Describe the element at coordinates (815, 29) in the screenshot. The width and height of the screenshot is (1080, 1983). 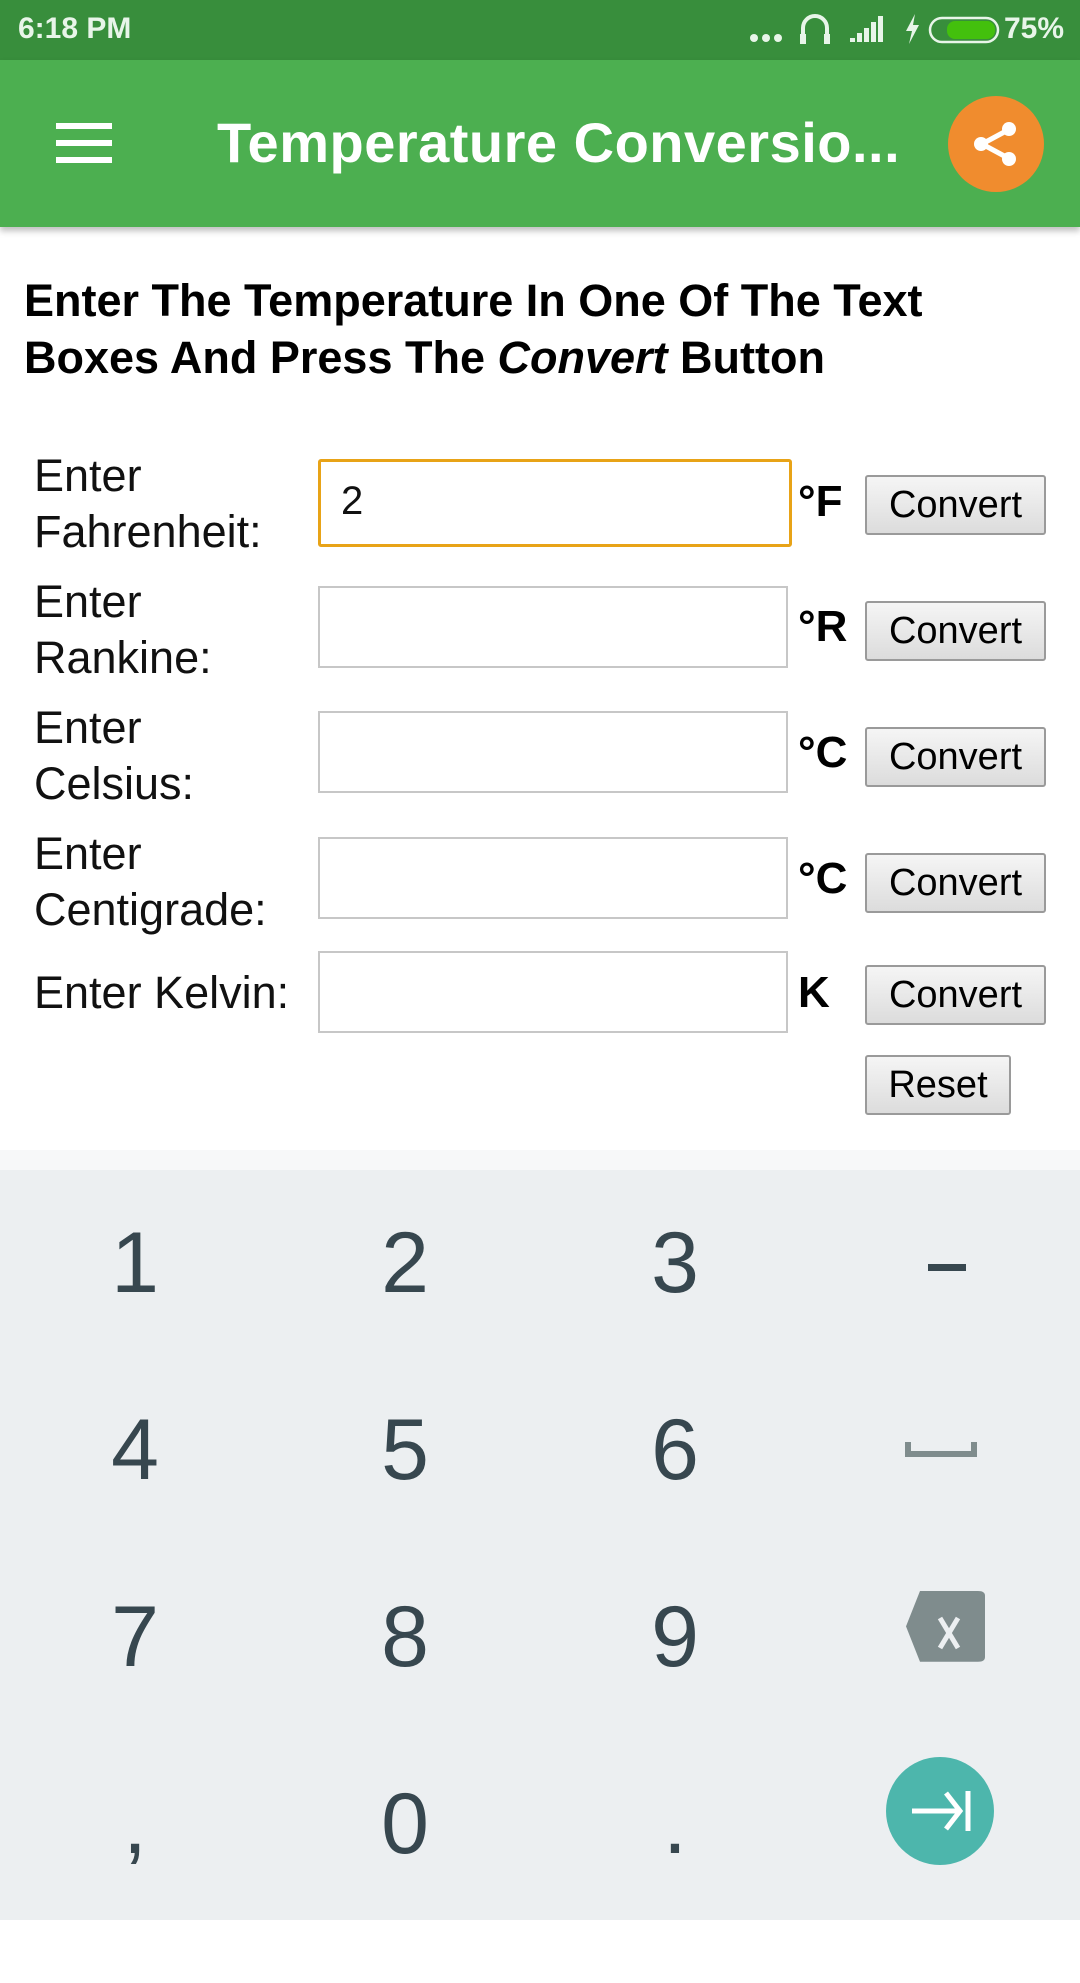
I see `headphones-icon` at that location.